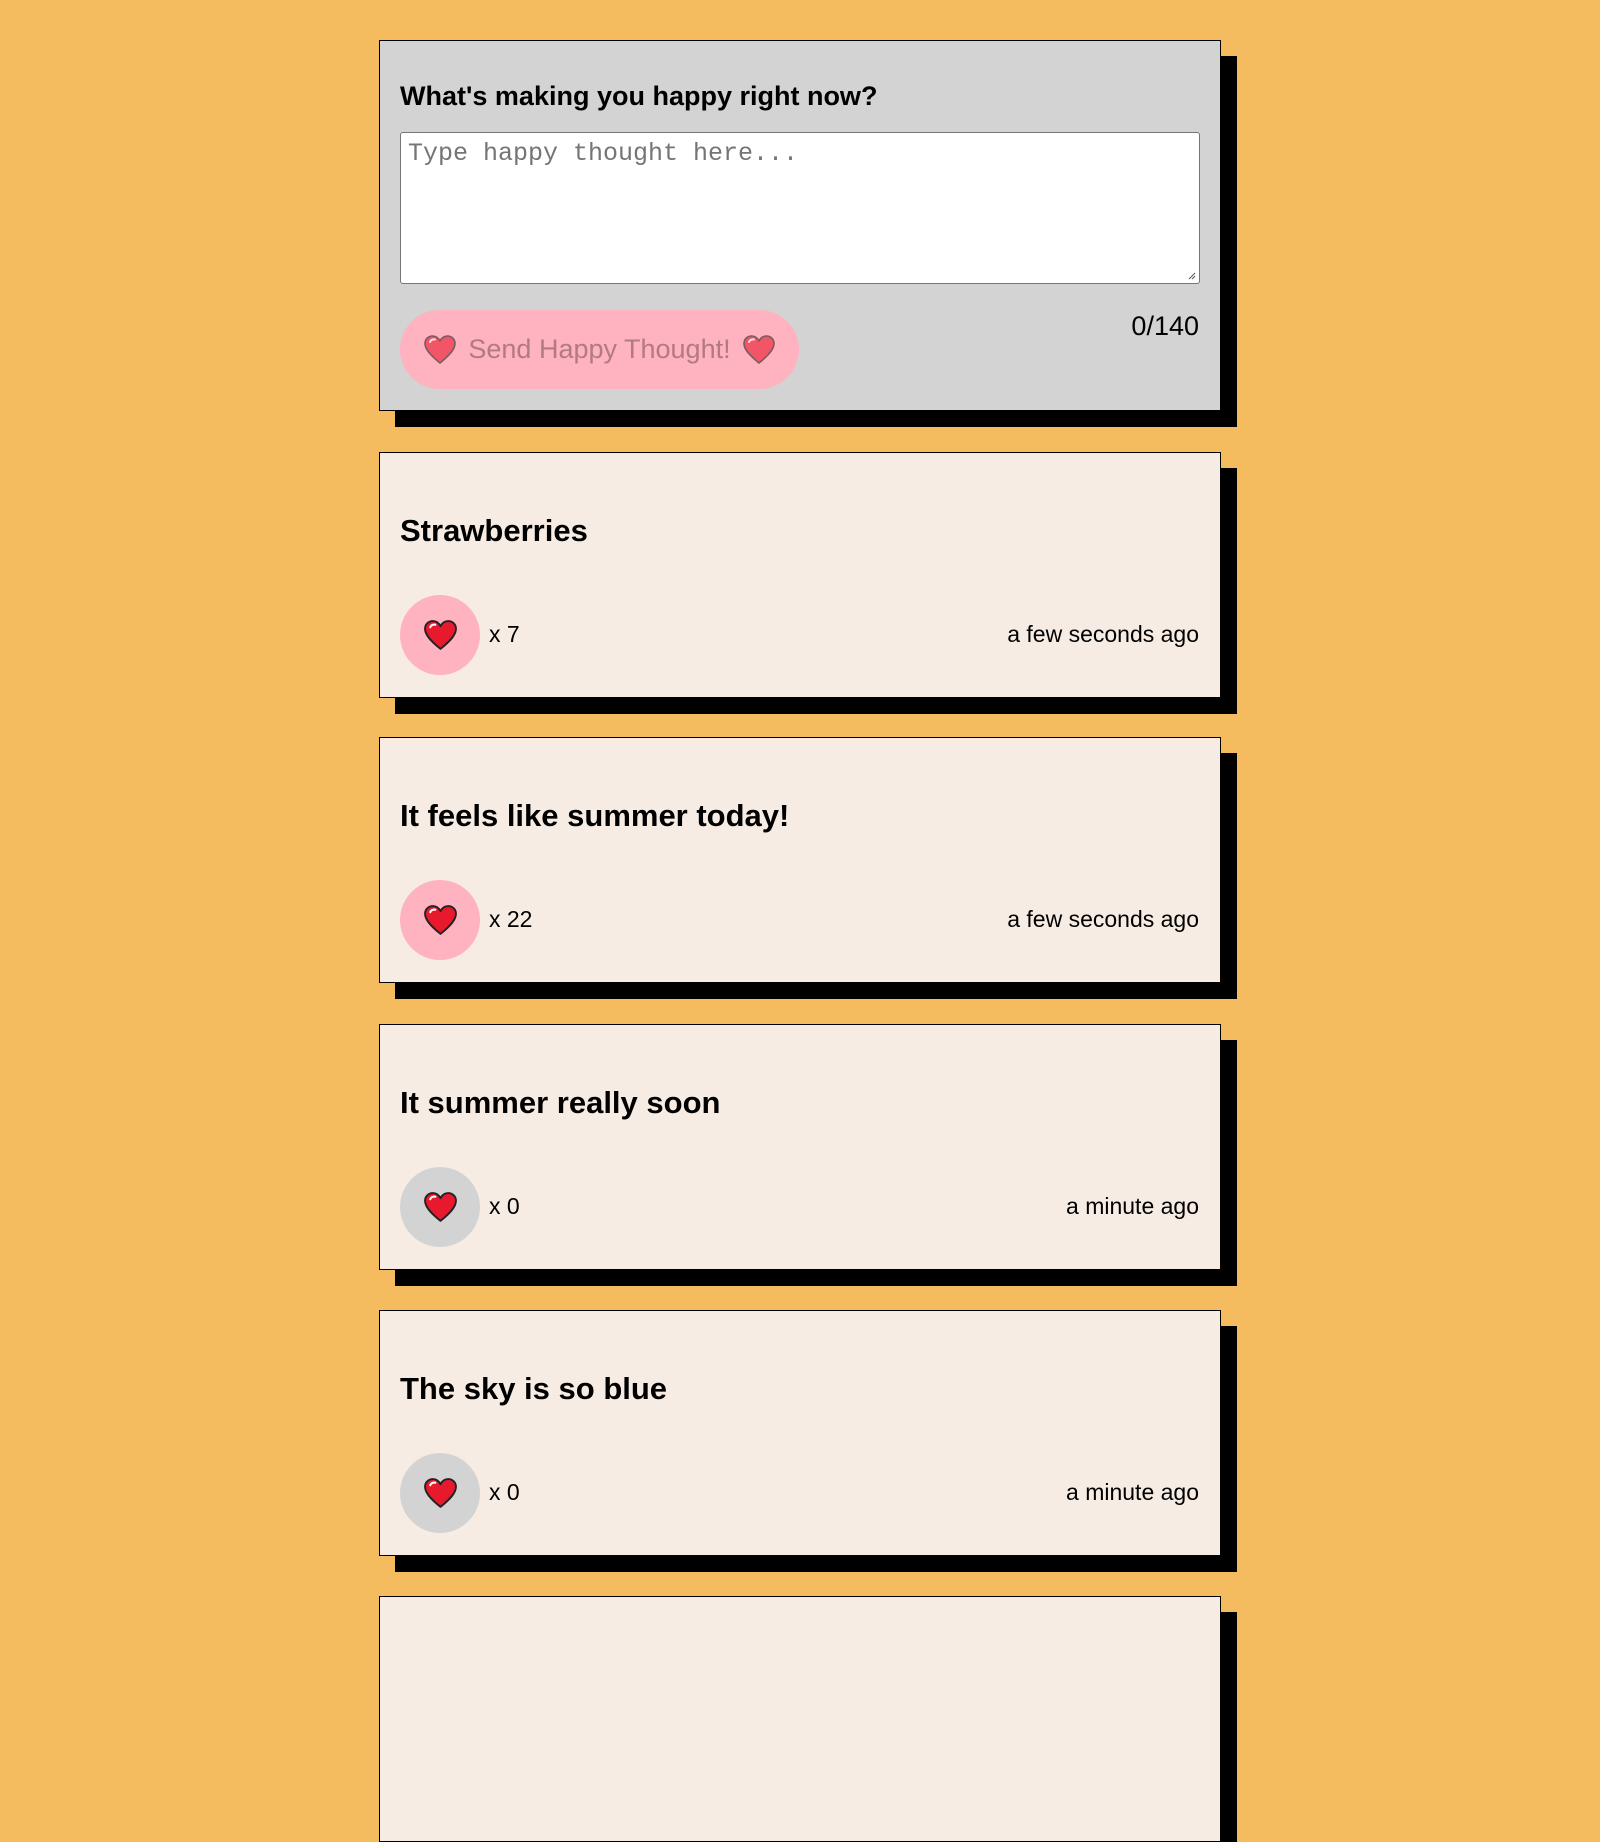 The image size is (1600, 1842). I want to click on character-counter: 0/140, so click(1165, 326).